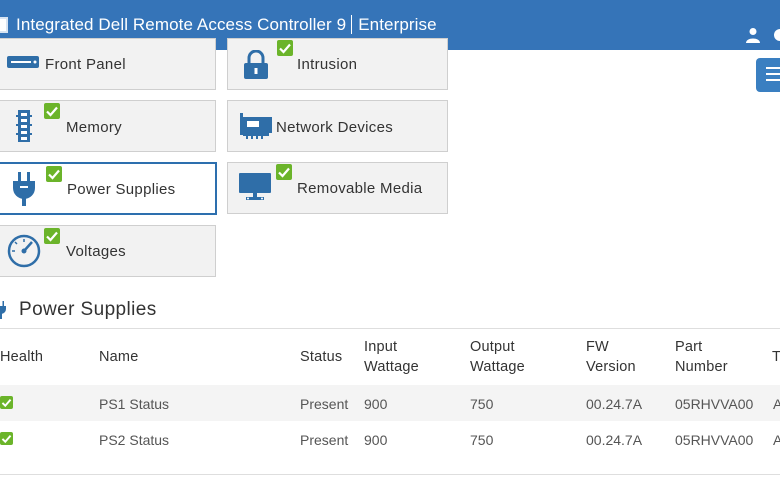  What do you see at coordinates (352, 24) in the screenshot?
I see `title-separator` at bounding box center [352, 24].